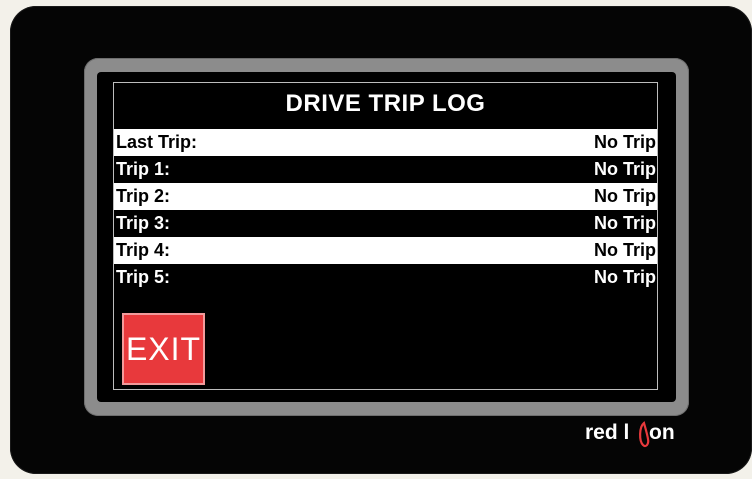 The image size is (752, 479). What do you see at coordinates (143, 277) in the screenshot?
I see `trip-label: Trip 5:` at bounding box center [143, 277].